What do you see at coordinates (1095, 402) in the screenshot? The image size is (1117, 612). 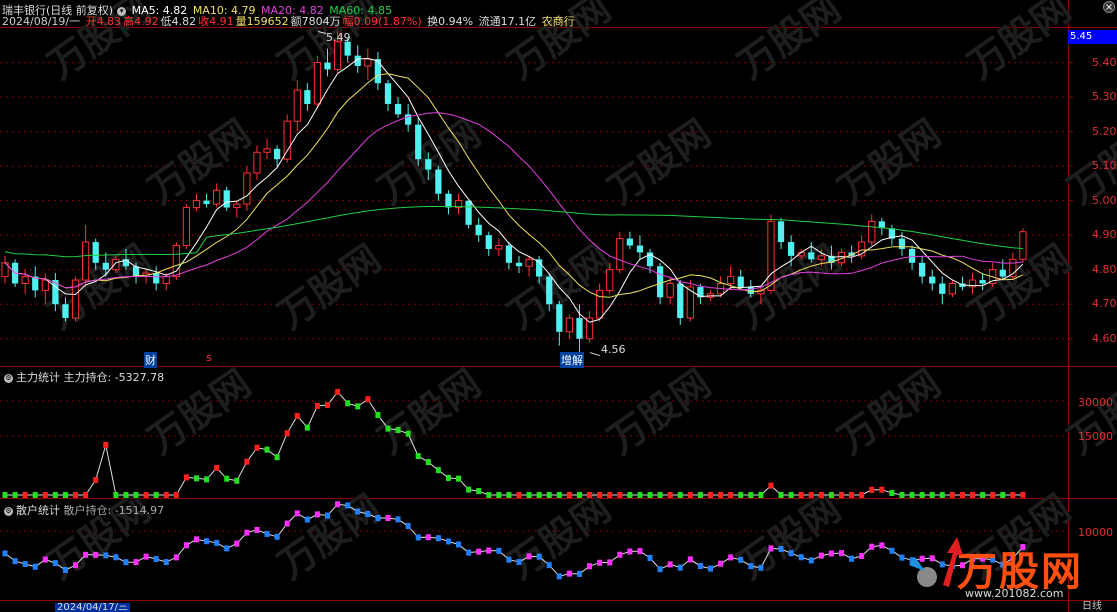 I see `panel2-ylabel-1: 30000` at bounding box center [1095, 402].